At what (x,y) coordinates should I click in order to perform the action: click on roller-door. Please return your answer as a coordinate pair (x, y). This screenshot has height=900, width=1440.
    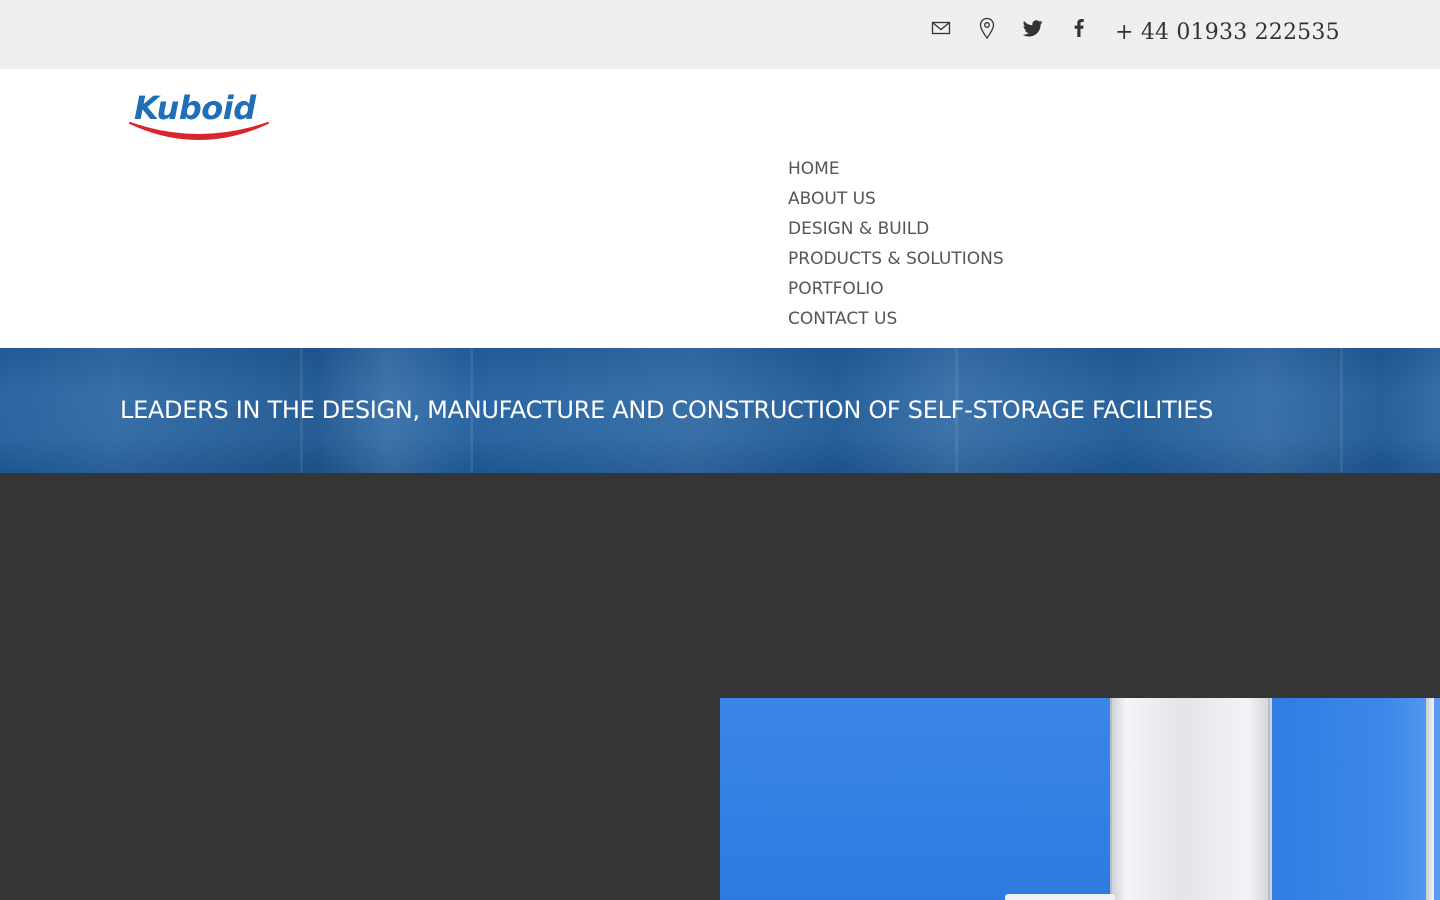
    Looking at the image, I should click on (1191, 799).